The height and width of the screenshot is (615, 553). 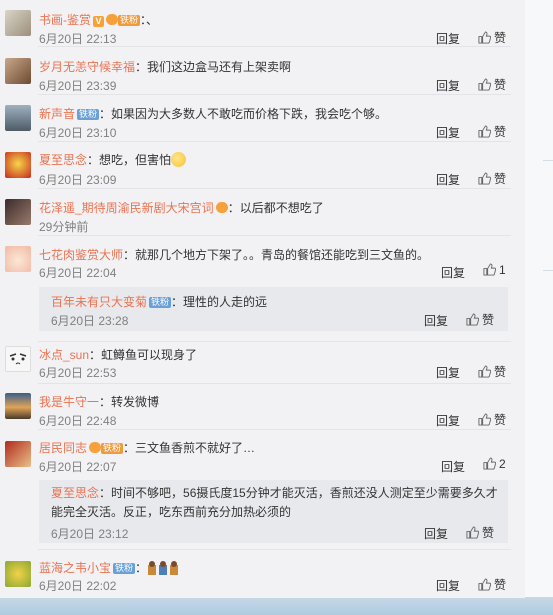 I want to click on sub-reply-time: 6月20日 23:12, so click(x=90, y=534).